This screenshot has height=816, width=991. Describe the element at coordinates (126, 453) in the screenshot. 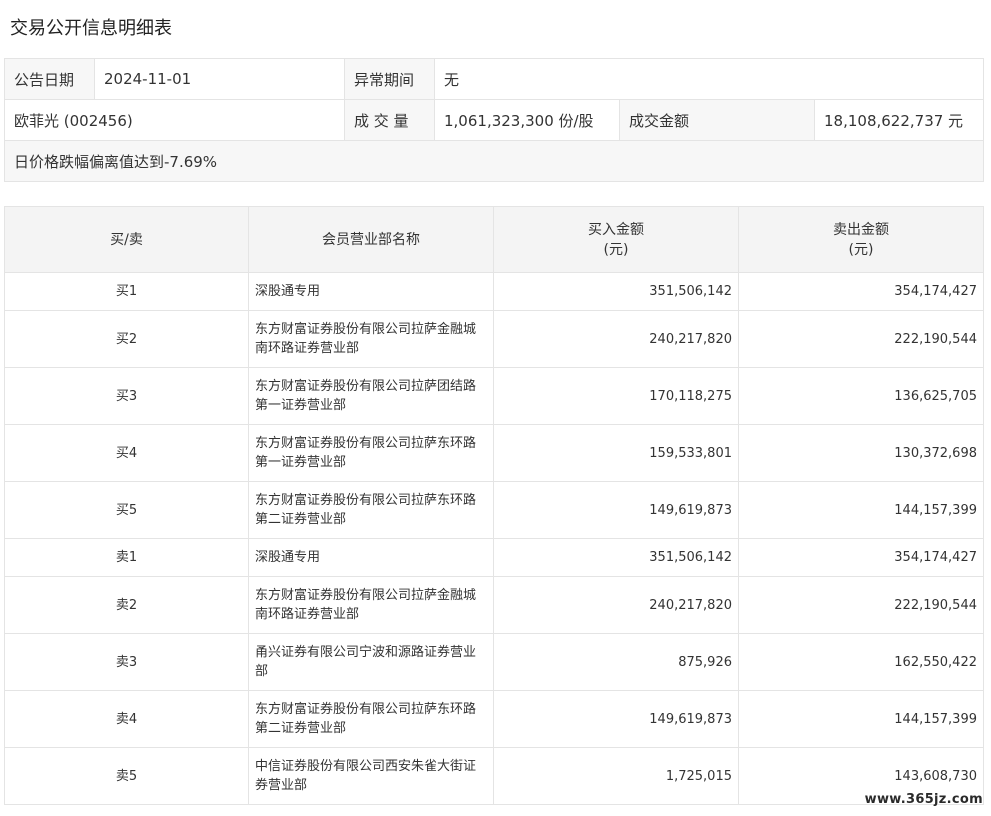

I see `row-side: 买4` at that location.